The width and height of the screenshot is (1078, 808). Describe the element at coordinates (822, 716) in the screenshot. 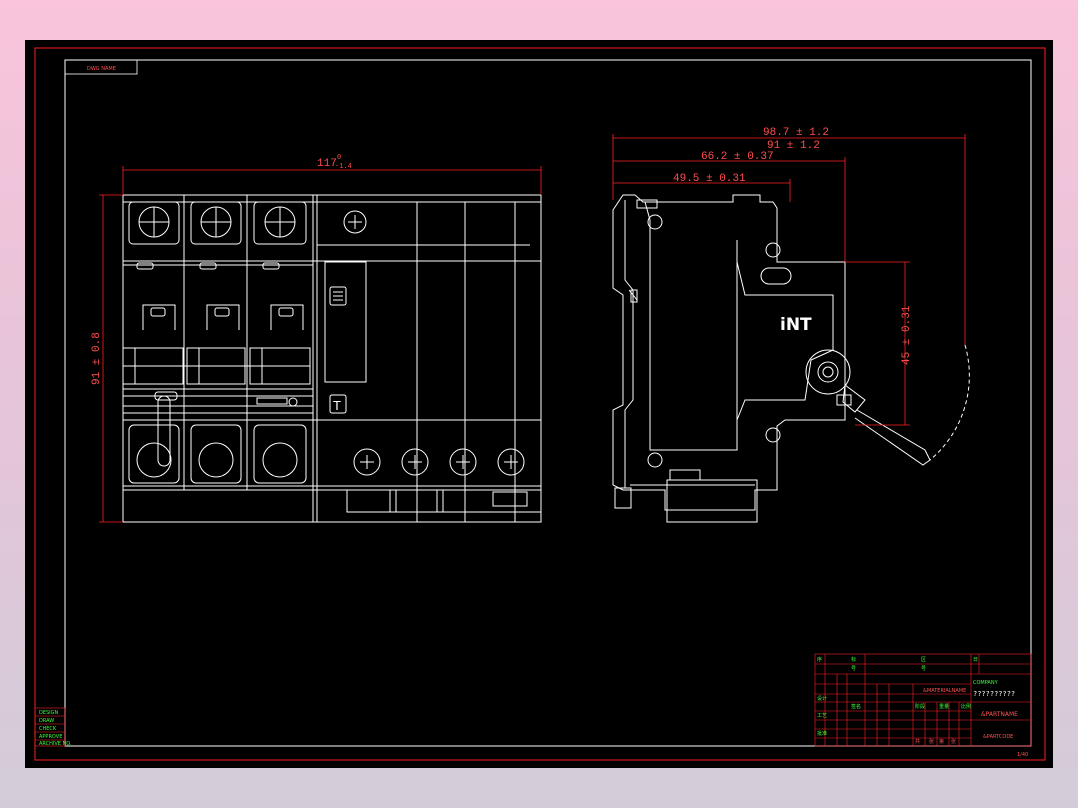

I see `svg-text: 工艺` at that location.